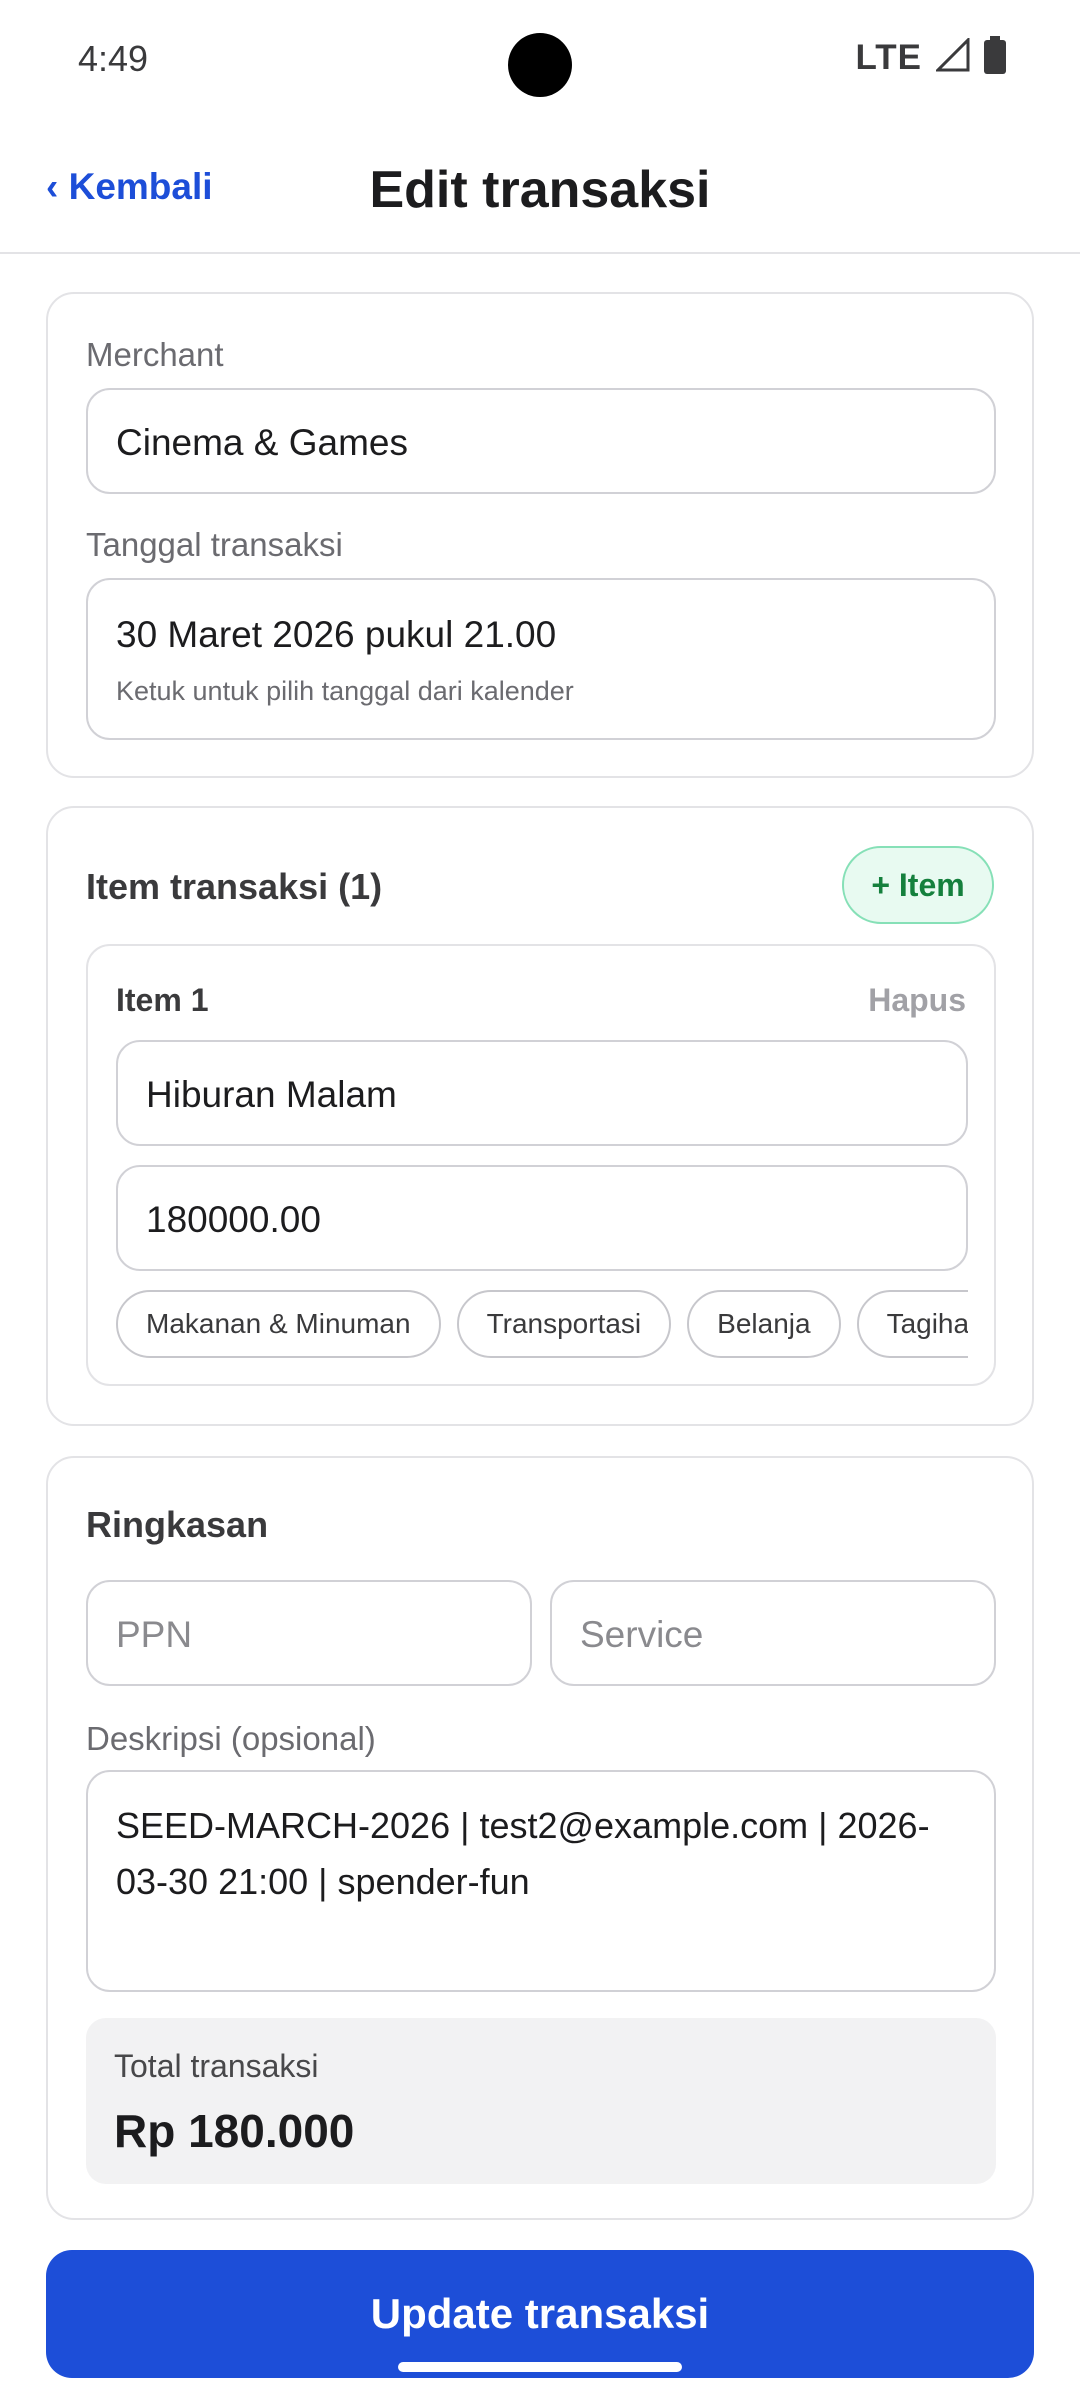 Image resolution: width=1080 pixels, height=2400 pixels. I want to click on description-label: Deskripsi (opsional), so click(231, 1738).